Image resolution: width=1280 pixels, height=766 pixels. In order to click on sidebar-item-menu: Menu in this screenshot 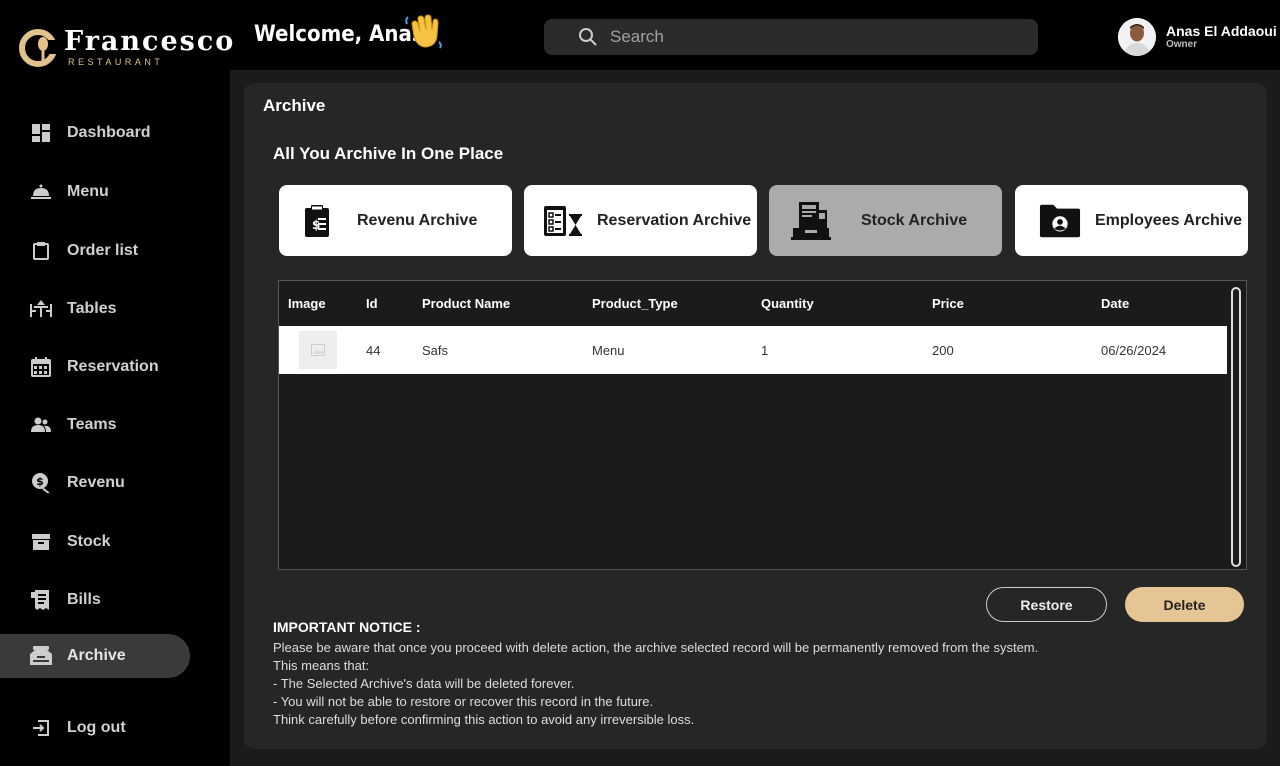, I will do `click(95, 192)`.